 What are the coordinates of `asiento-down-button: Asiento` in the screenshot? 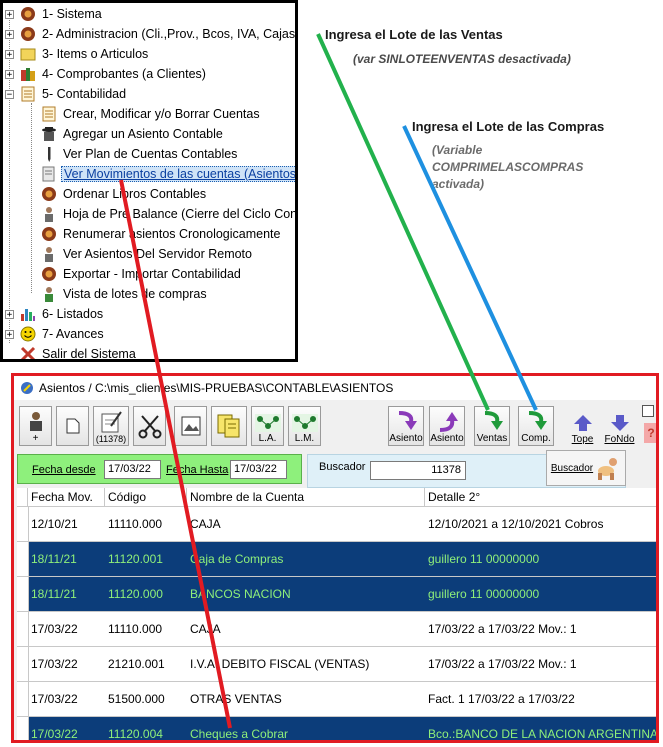 It's located at (406, 426).